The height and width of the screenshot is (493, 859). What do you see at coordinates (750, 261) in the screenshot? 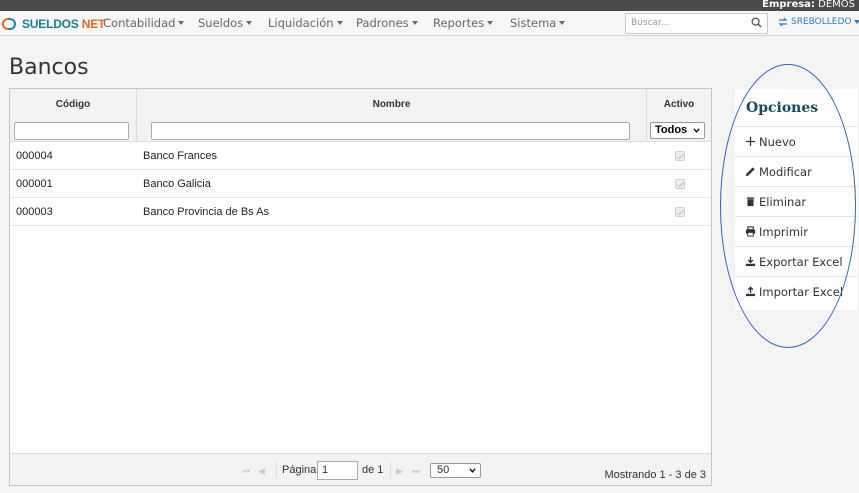
I see `download-icon` at bounding box center [750, 261].